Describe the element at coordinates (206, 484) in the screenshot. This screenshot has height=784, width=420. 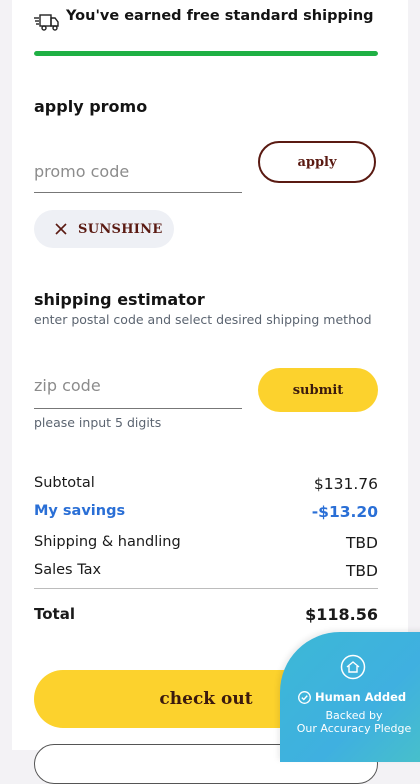
I see `subtotal-row: Subtotal $131.76` at that location.